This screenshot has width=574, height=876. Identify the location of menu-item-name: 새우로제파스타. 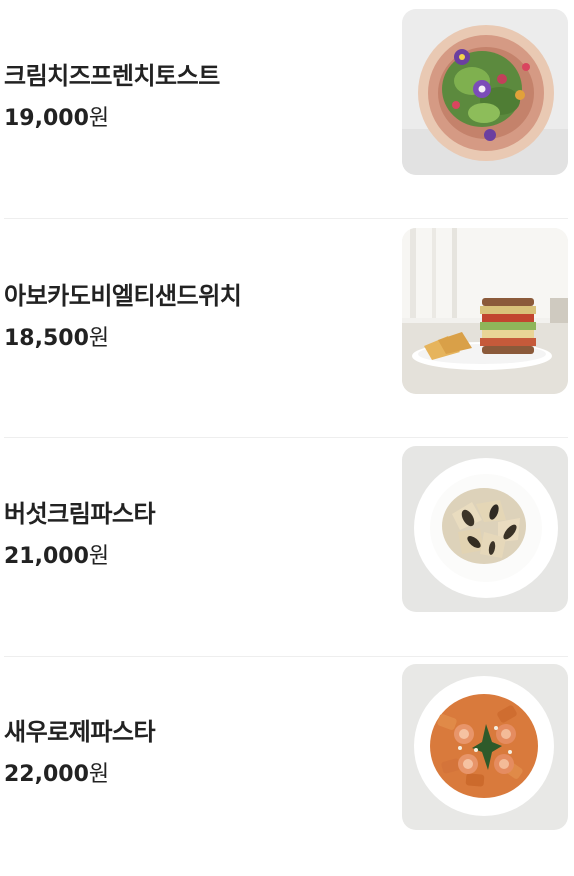
(80, 732).